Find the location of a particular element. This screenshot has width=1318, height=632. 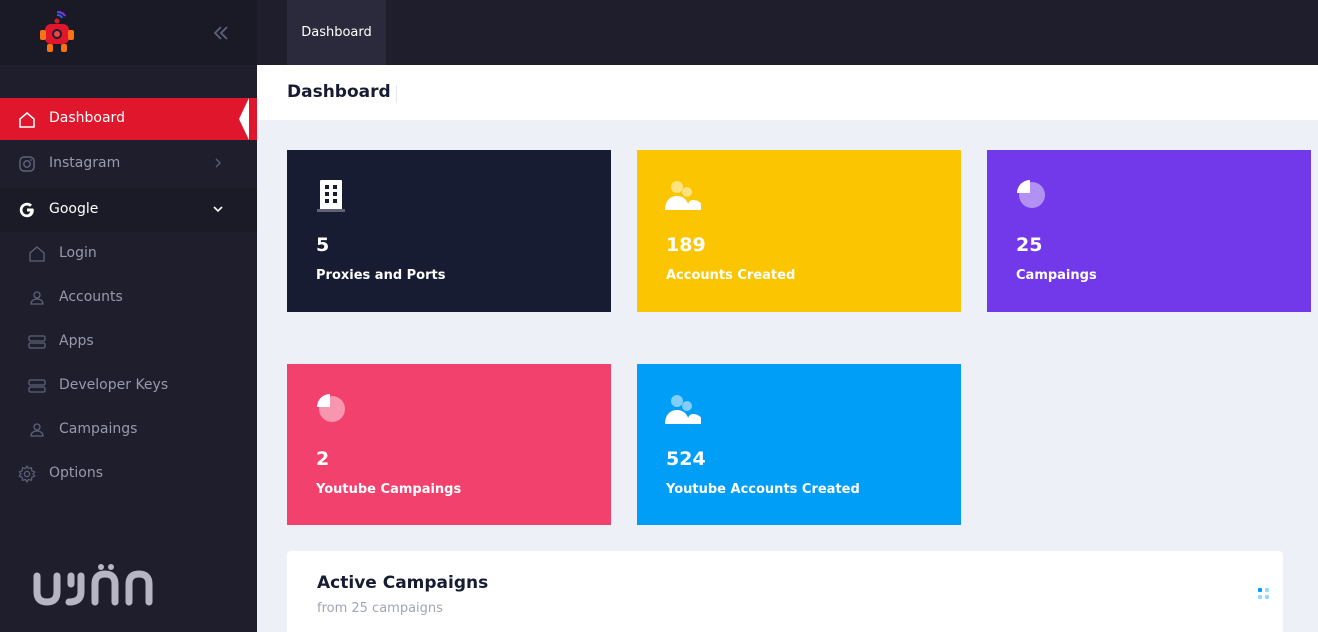

stat-label: Proxies and Ports is located at coordinates (381, 275).